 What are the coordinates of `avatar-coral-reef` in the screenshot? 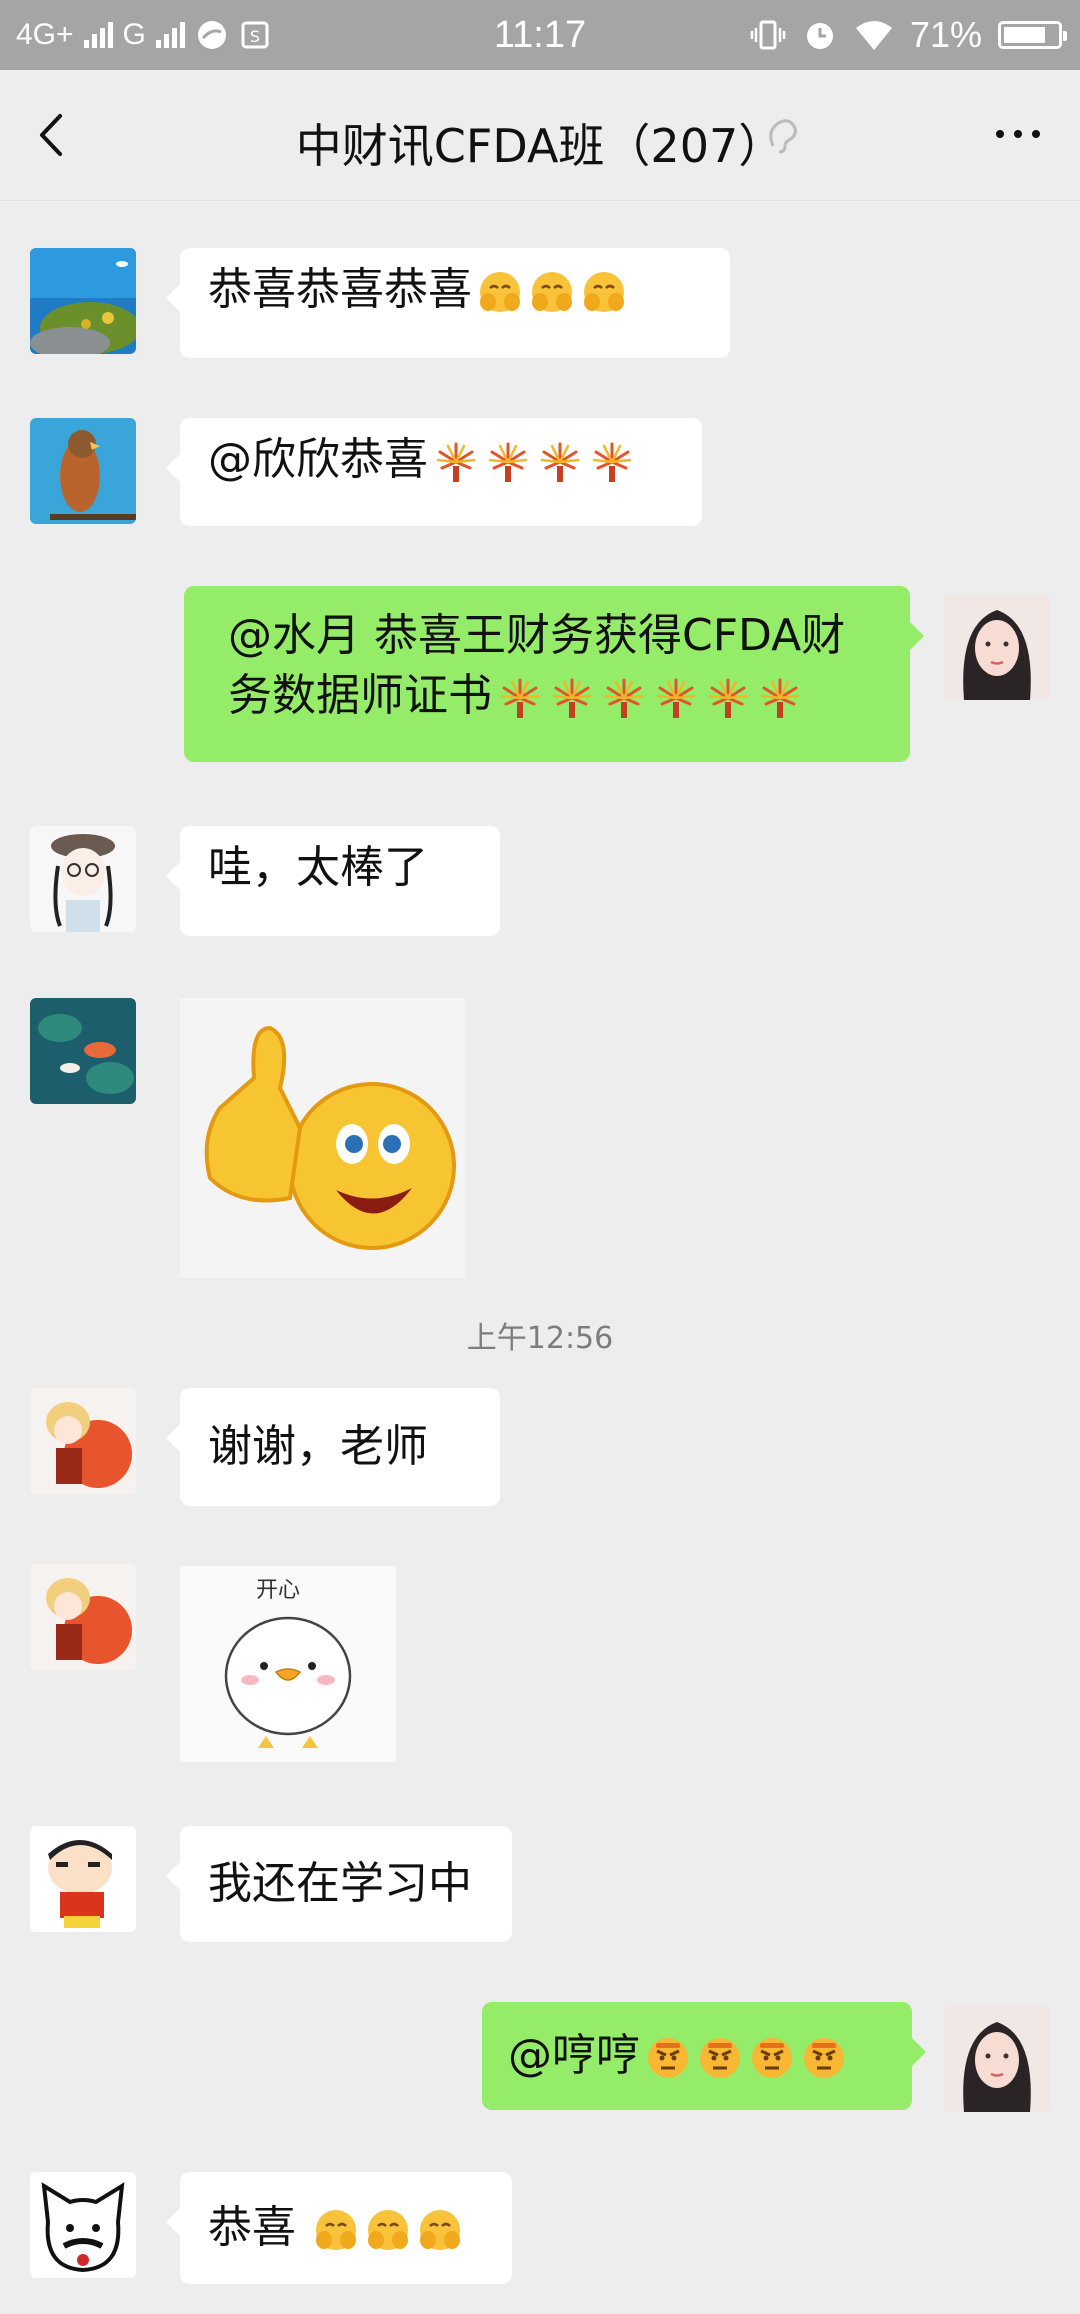 It's located at (83, 301).